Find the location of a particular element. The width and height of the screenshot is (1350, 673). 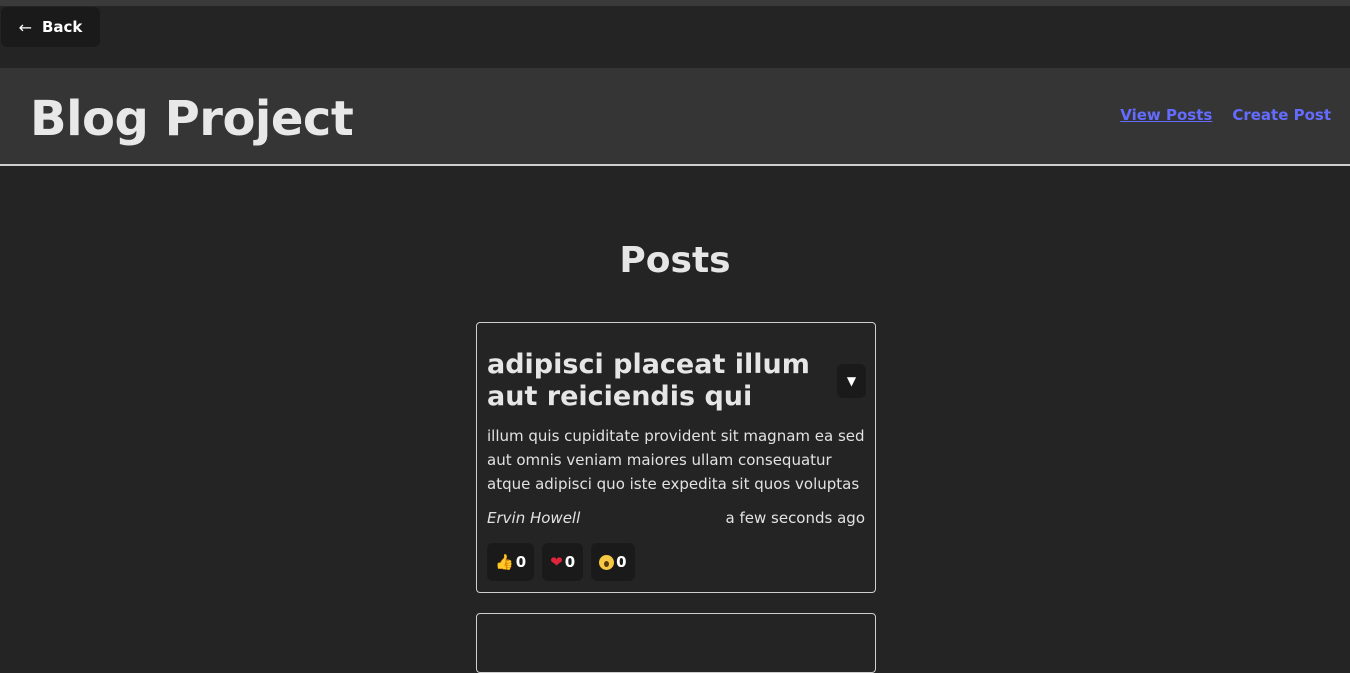

window-top-strip is located at coordinates (675, 3).